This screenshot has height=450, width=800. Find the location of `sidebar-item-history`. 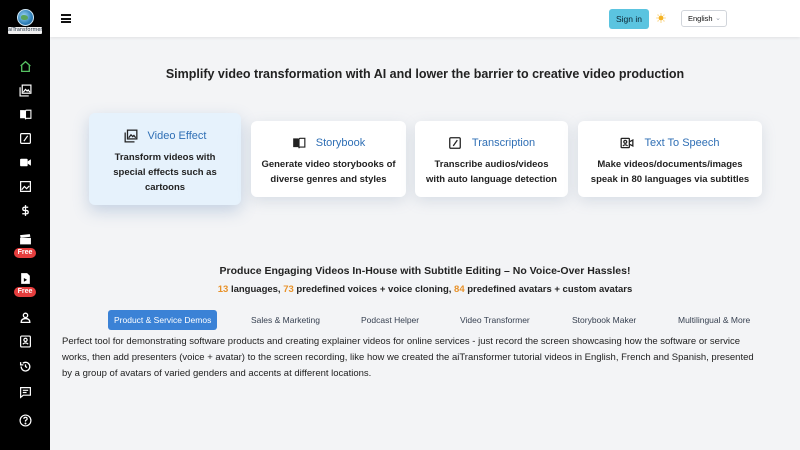

sidebar-item-history is located at coordinates (25, 366).